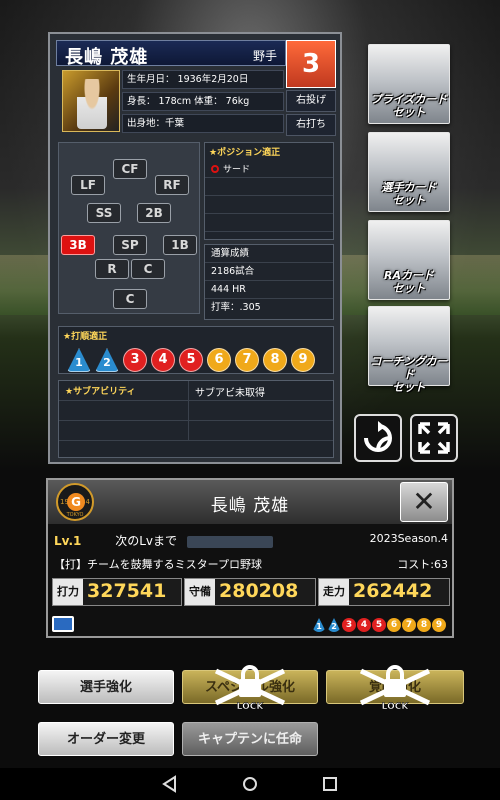  What do you see at coordinates (104, 213) in the screenshot?
I see `pos-ss: SS` at bounding box center [104, 213].